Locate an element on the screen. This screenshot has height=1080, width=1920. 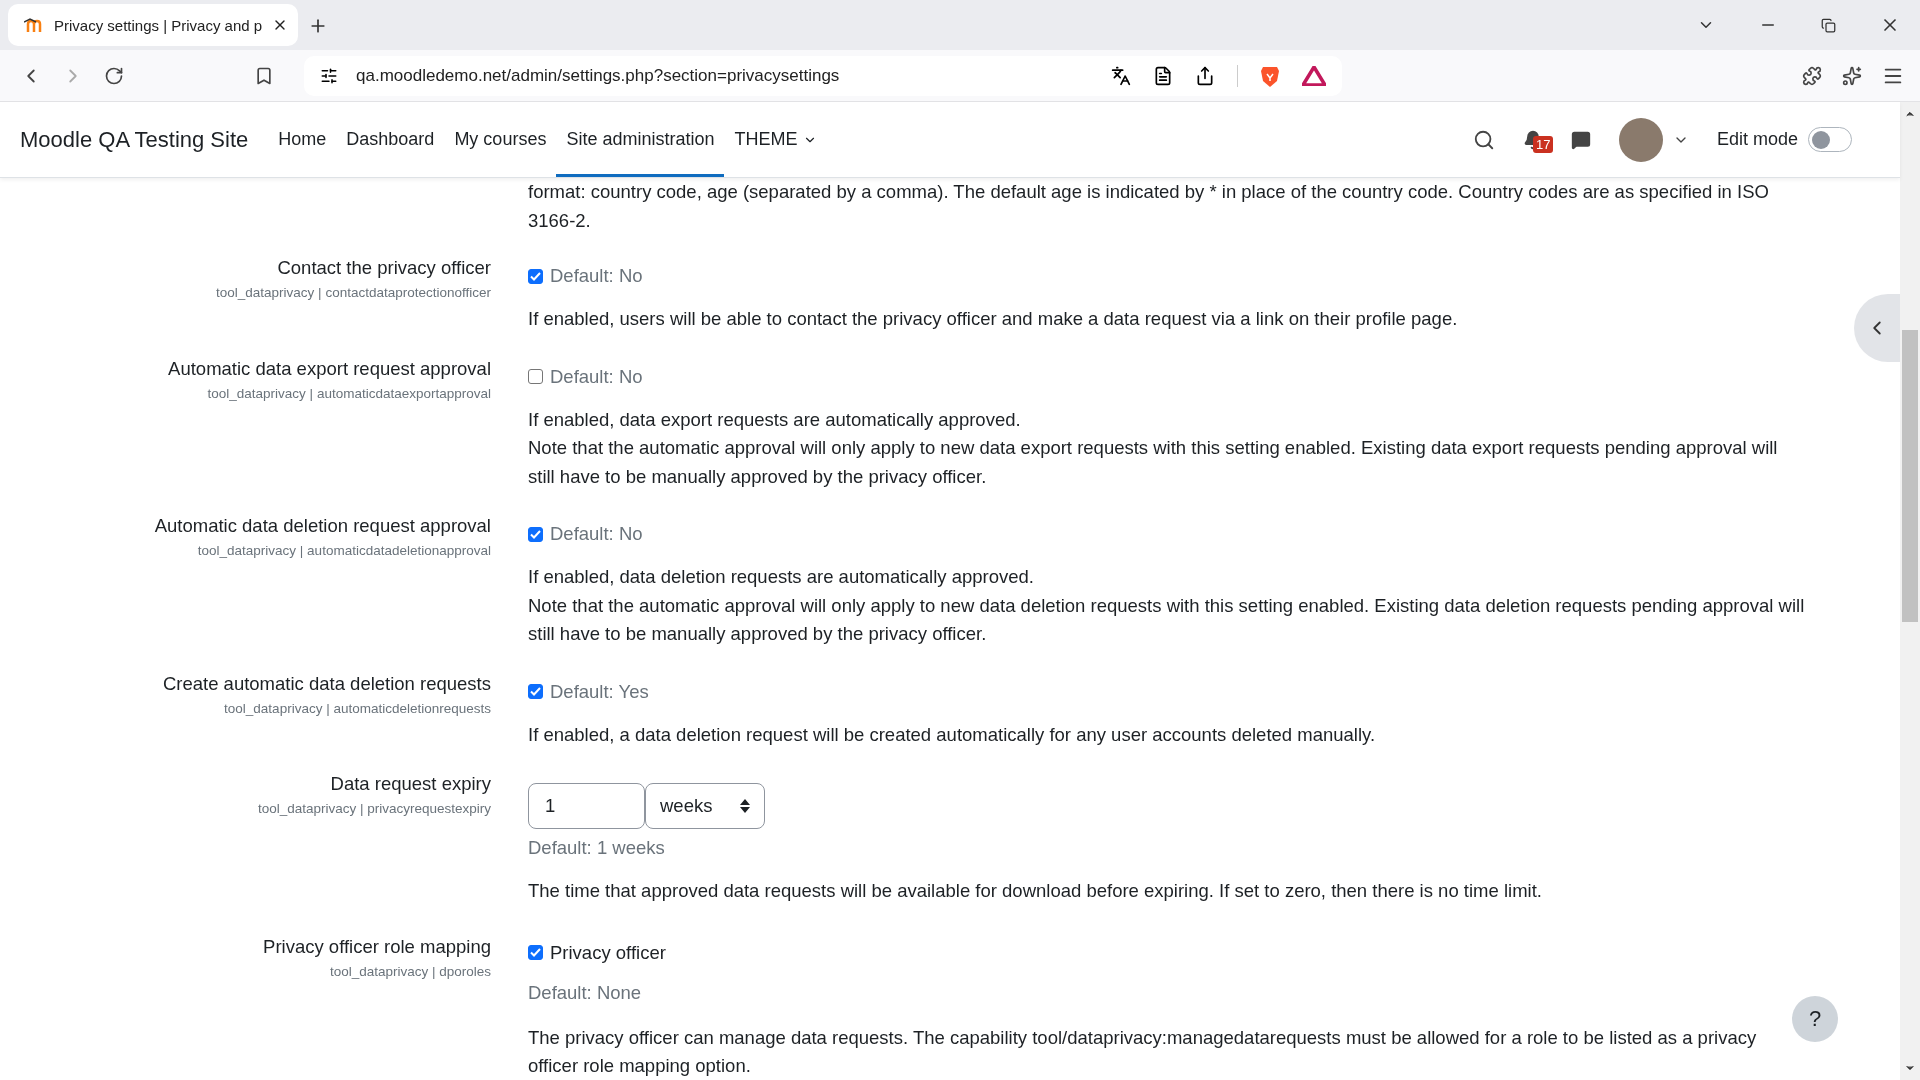
site-logo-icon is located at coordinates (34, 25).